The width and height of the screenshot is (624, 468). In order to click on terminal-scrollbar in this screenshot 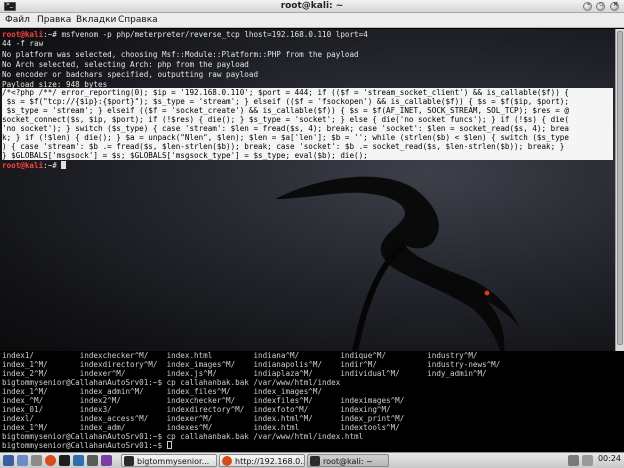, I will do `click(619, 190)`.